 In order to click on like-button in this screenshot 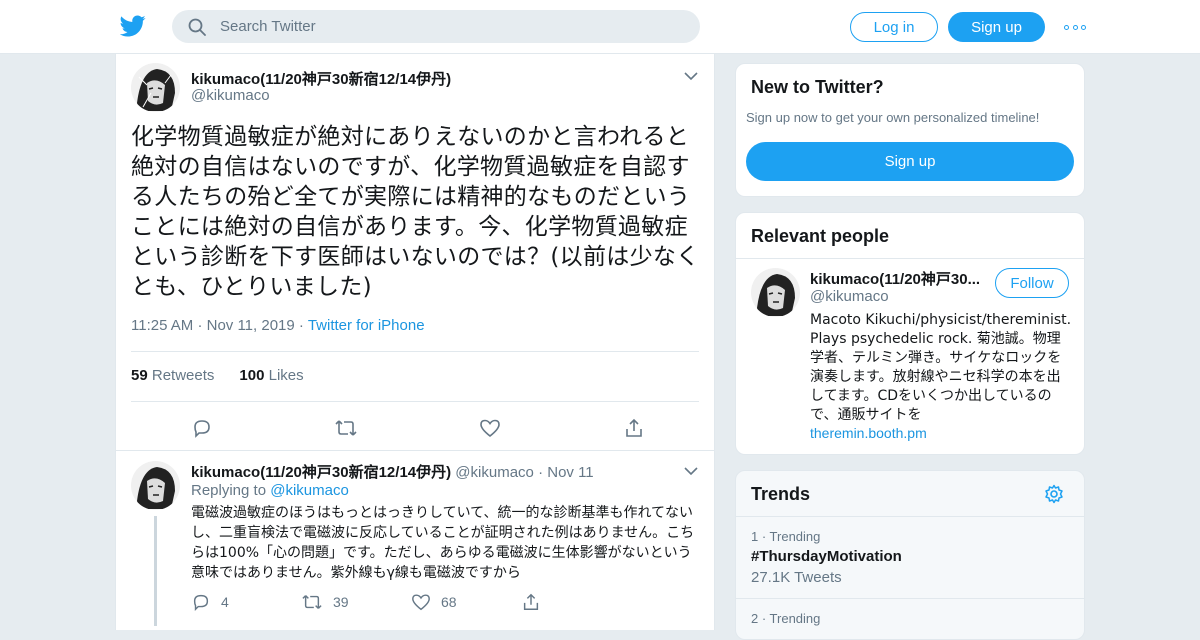, I will do `click(490, 428)`.